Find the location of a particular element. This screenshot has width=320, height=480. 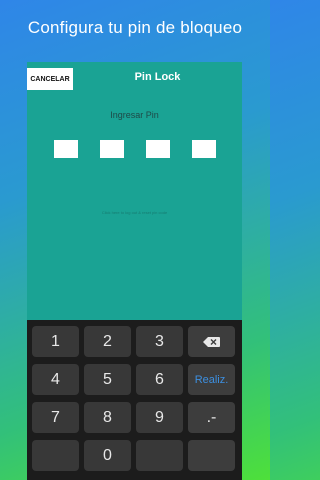

promo-heading: Configura tu pin de bloqueo is located at coordinates (135, 27).